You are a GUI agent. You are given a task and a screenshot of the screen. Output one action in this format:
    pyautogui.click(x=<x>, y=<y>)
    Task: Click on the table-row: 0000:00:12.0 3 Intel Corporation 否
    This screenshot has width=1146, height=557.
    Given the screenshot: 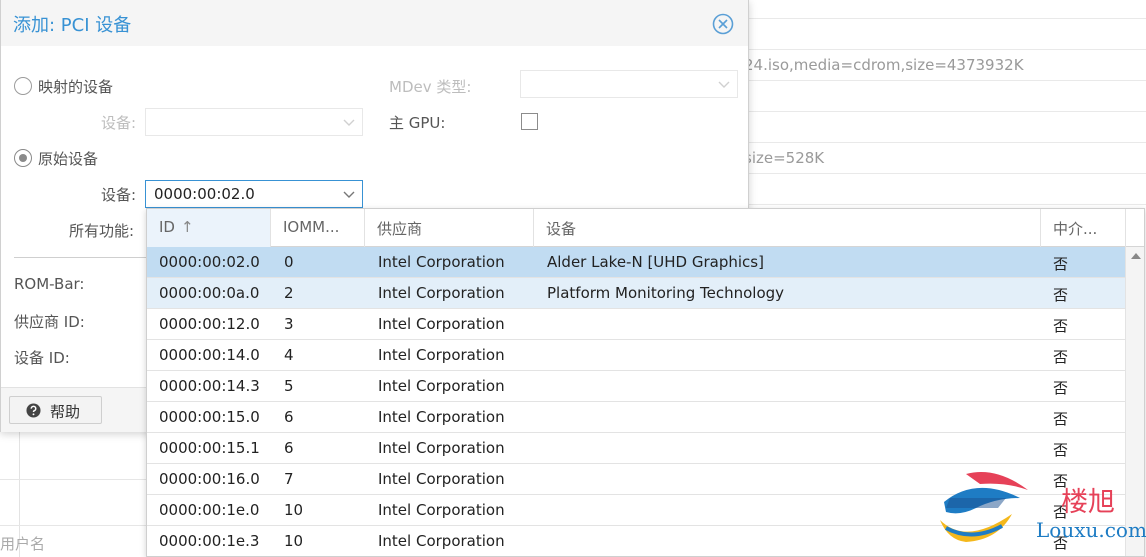 What is the action you would take?
    pyautogui.click(x=636, y=324)
    